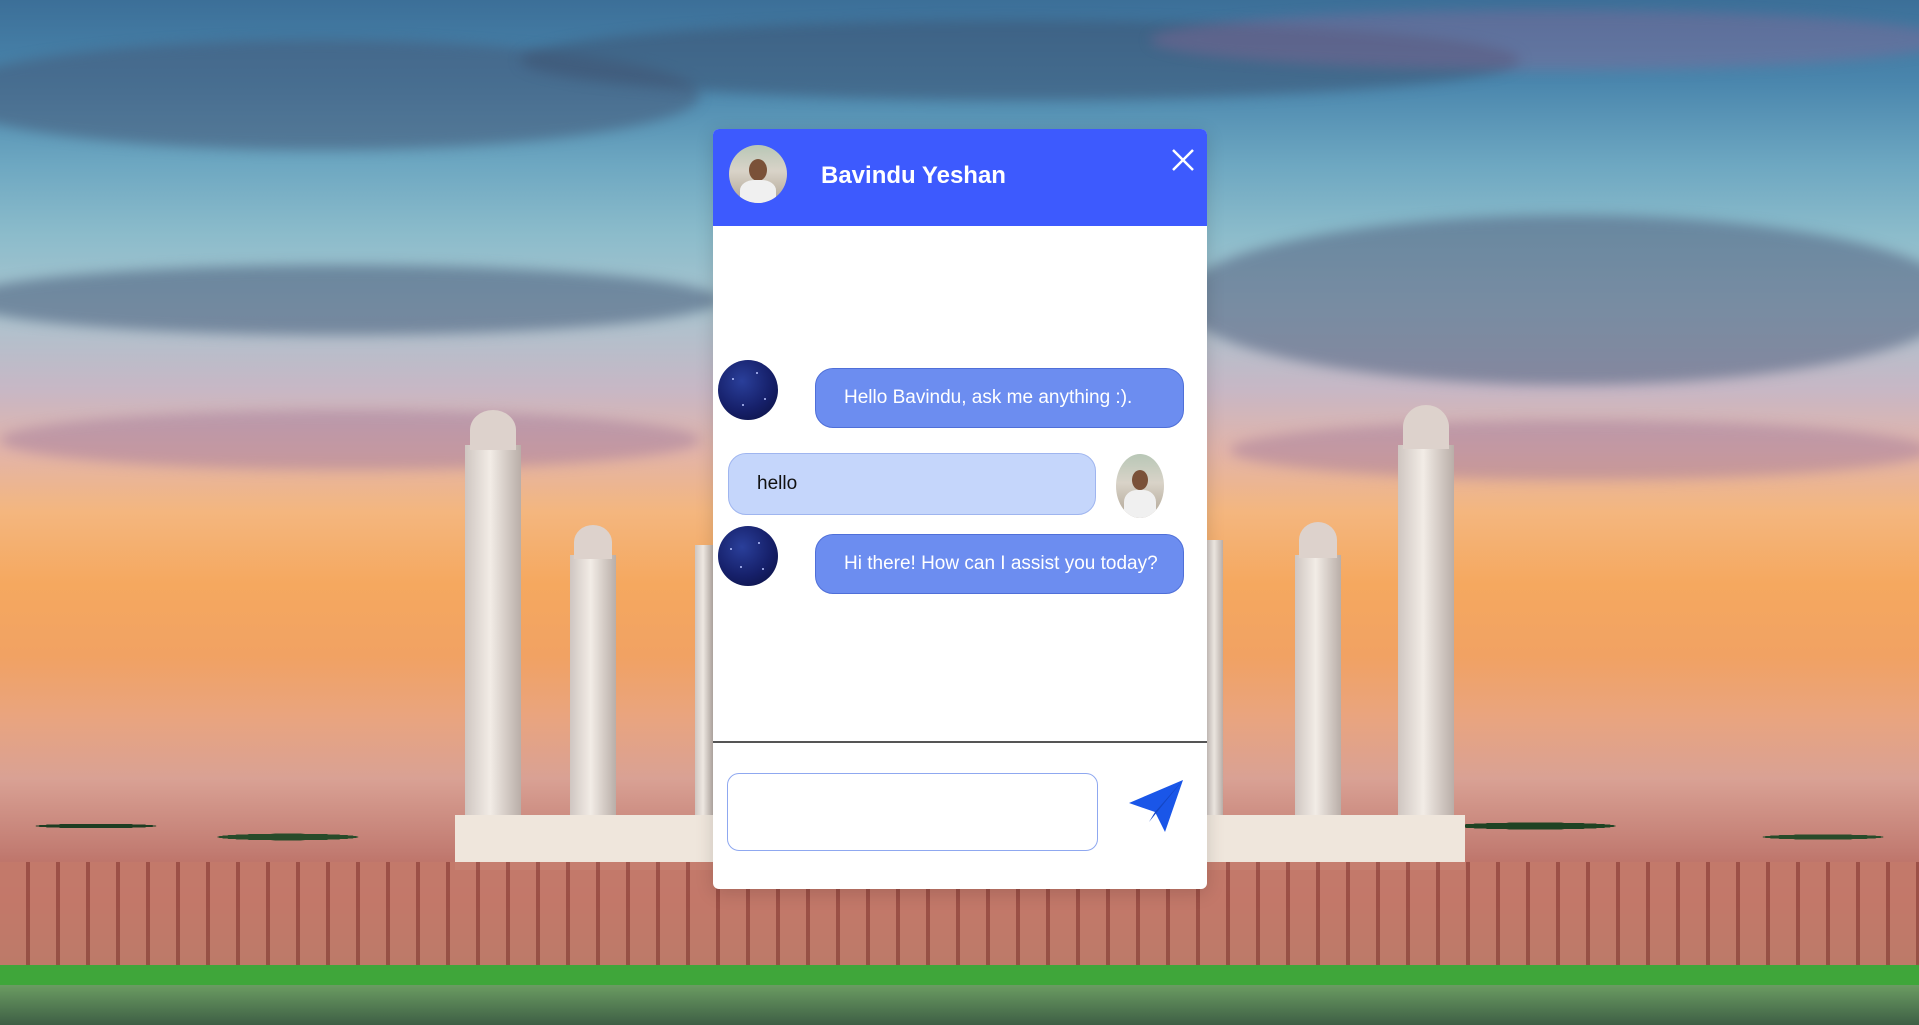 This screenshot has width=1919, height=1025. I want to click on contact-name: Bavindu Yeshan, so click(913, 175).